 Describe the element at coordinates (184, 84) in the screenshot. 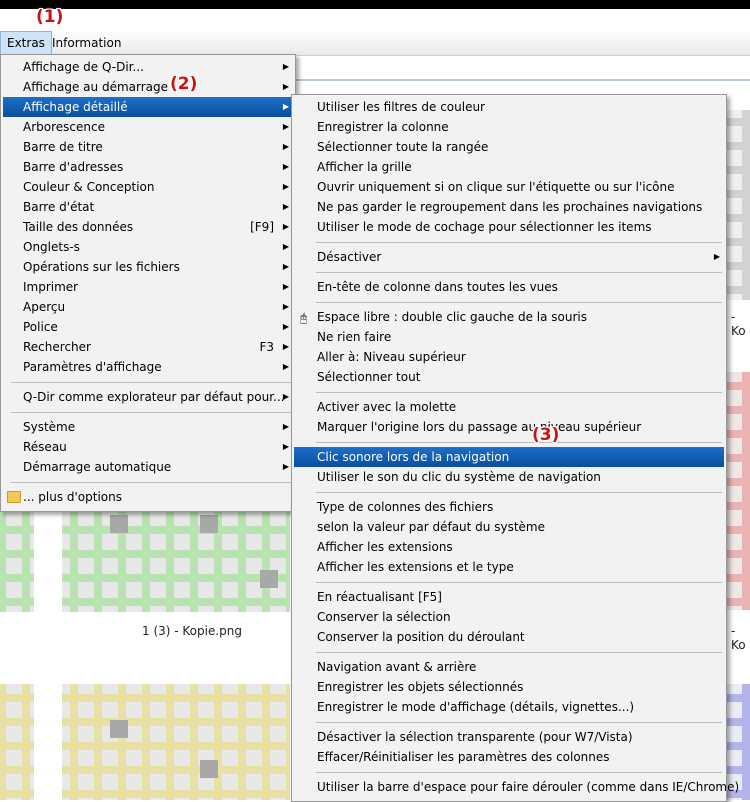

I see `annotation-marker-2: (2)` at that location.